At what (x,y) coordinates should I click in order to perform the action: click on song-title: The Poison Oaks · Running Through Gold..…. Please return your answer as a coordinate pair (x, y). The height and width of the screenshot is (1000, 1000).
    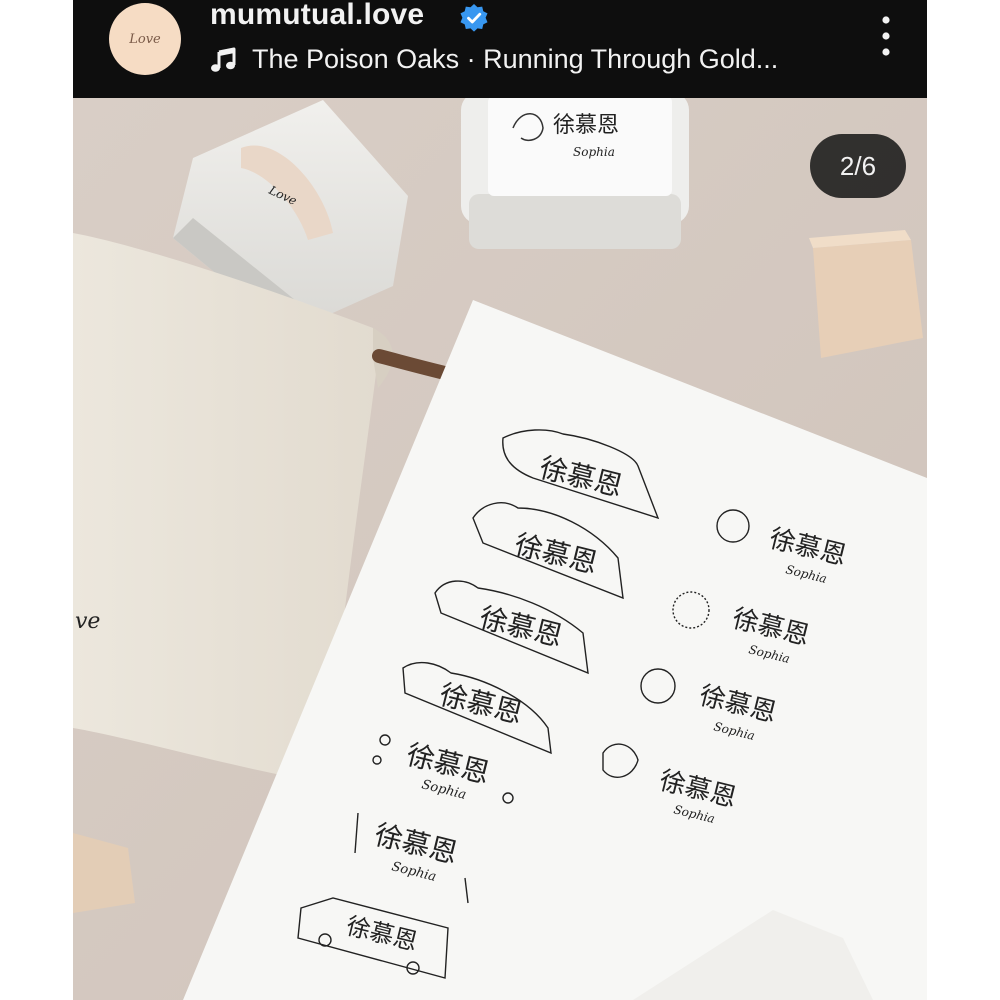
    Looking at the image, I should click on (515, 59).